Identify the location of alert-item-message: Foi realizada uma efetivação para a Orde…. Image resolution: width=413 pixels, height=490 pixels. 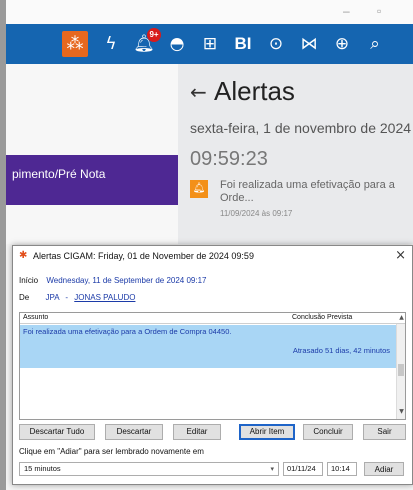
(310, 192).